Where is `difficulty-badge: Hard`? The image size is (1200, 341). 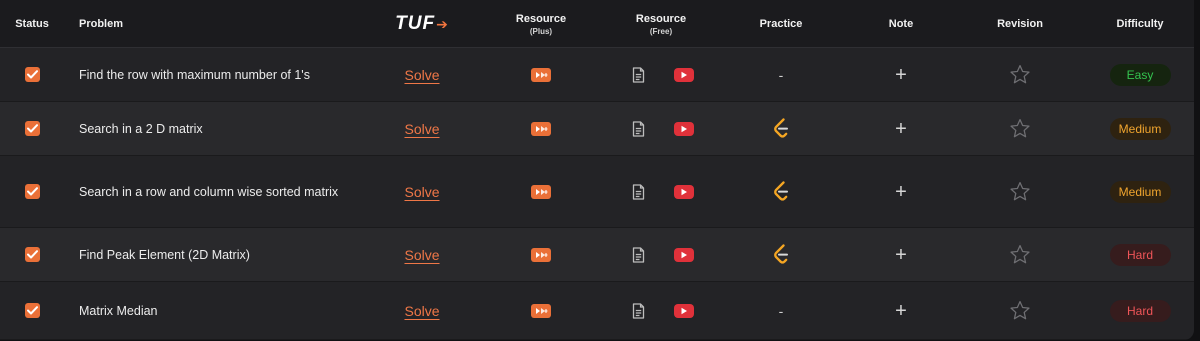
difficulty-badge: Hard is located at coordinates (1140, 254).